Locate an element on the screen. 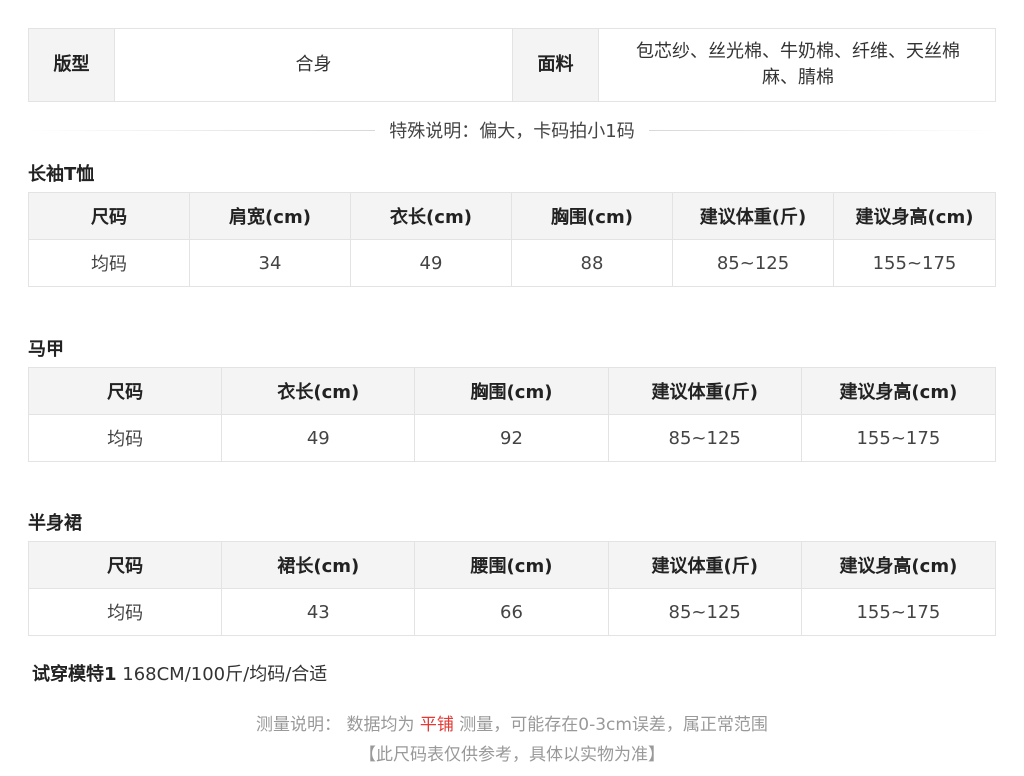 This screenshot has height=776, width=1024. header-cell: 裙长(cm) is located at coordinates (319, 565).